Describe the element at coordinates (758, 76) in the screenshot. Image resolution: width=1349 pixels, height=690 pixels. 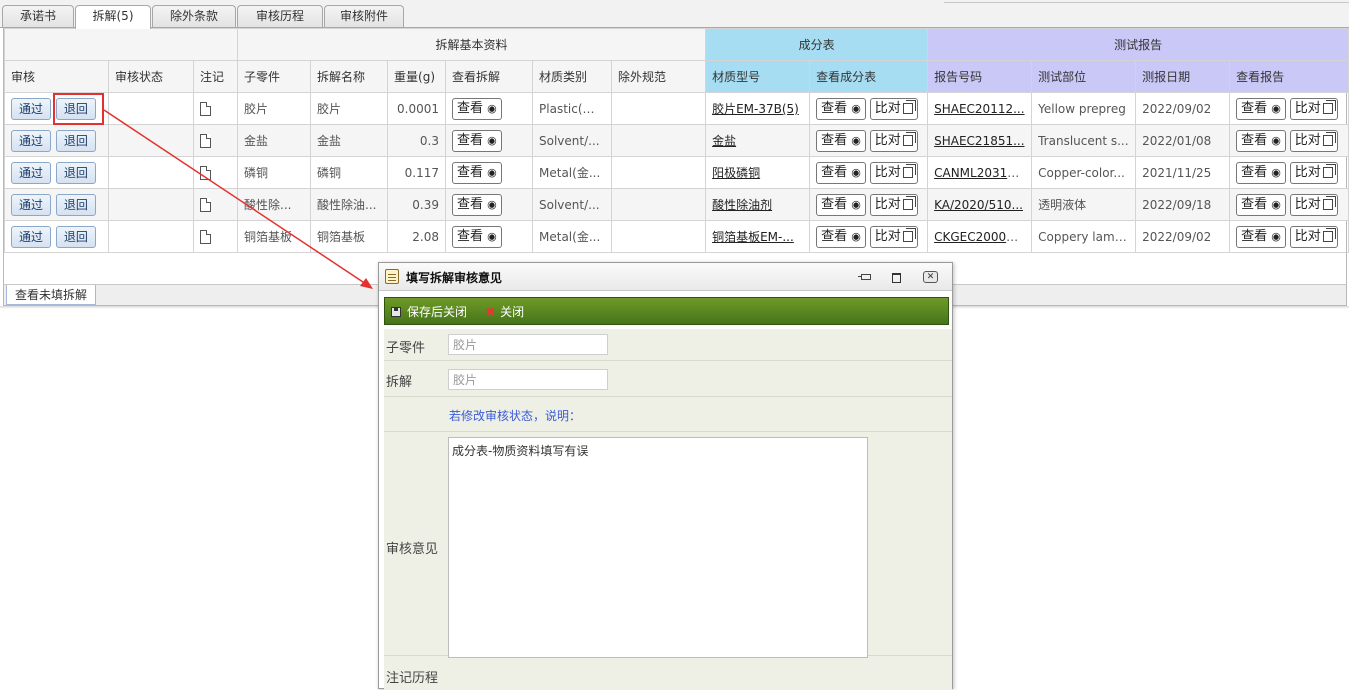
I see `col-header-material-model: 材质型号` at that location.